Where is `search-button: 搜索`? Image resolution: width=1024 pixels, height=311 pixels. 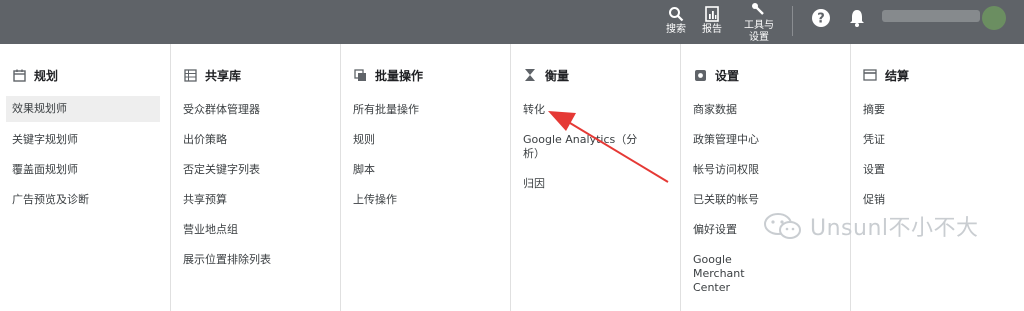
search-button: 搜索 is located at coordinates (676, 22).